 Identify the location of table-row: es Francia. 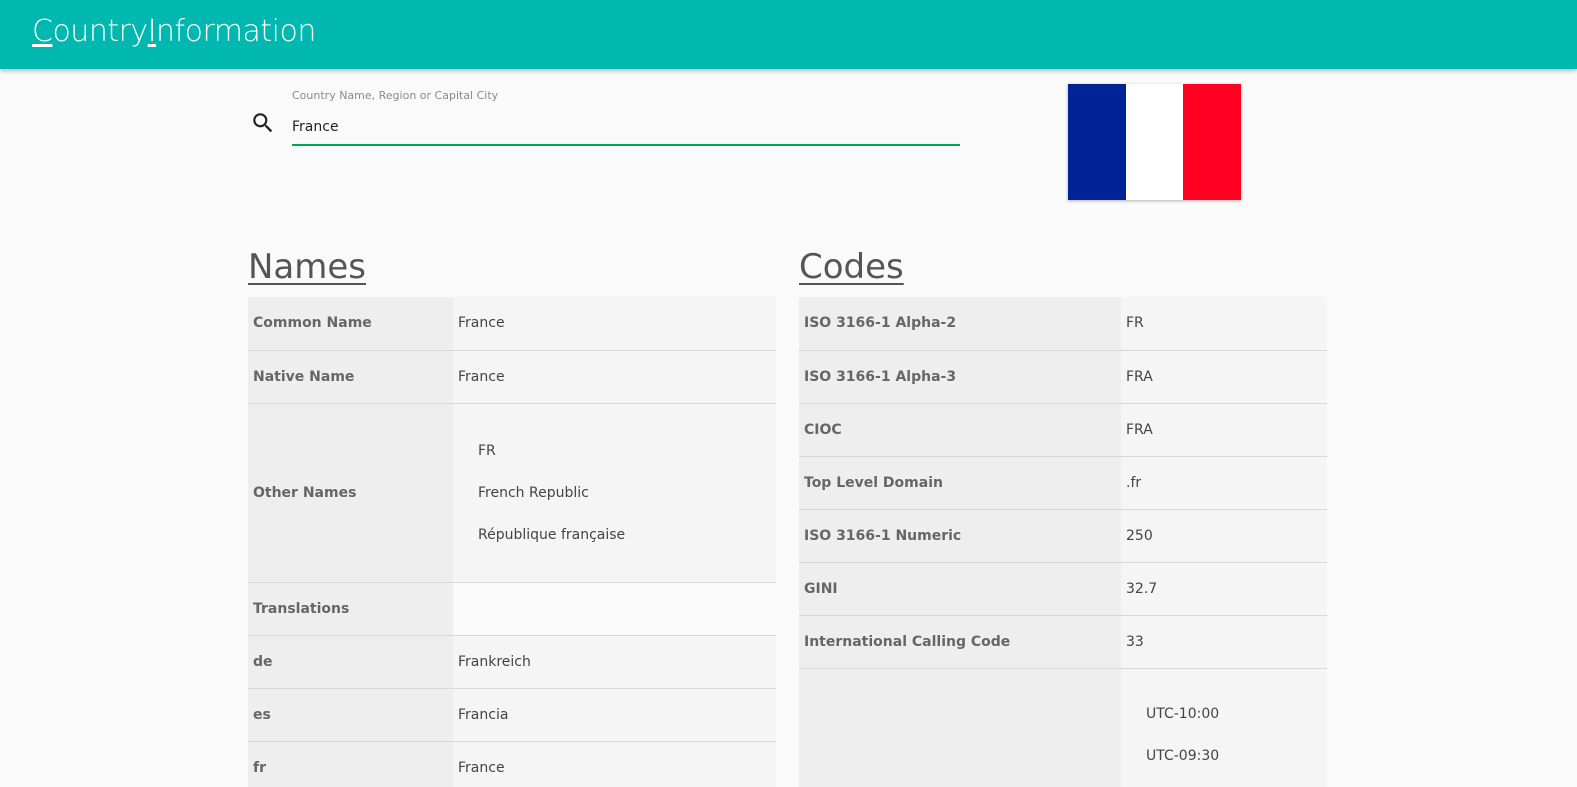
(512, 715).